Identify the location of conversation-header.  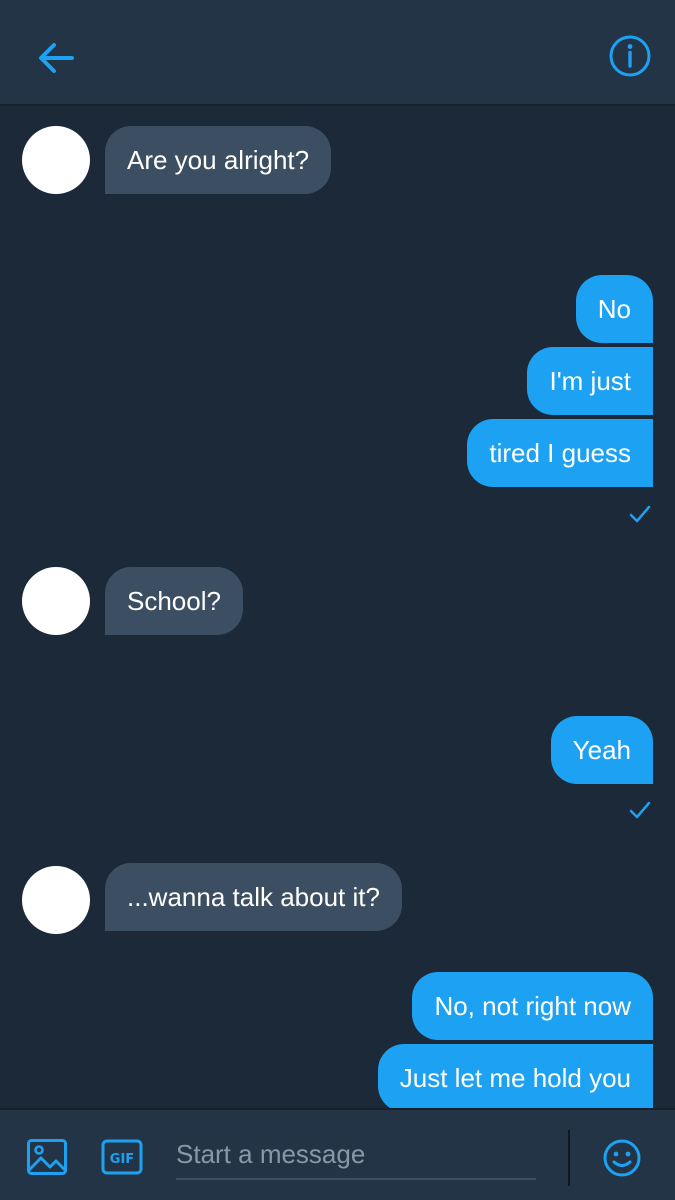
(337, 53).